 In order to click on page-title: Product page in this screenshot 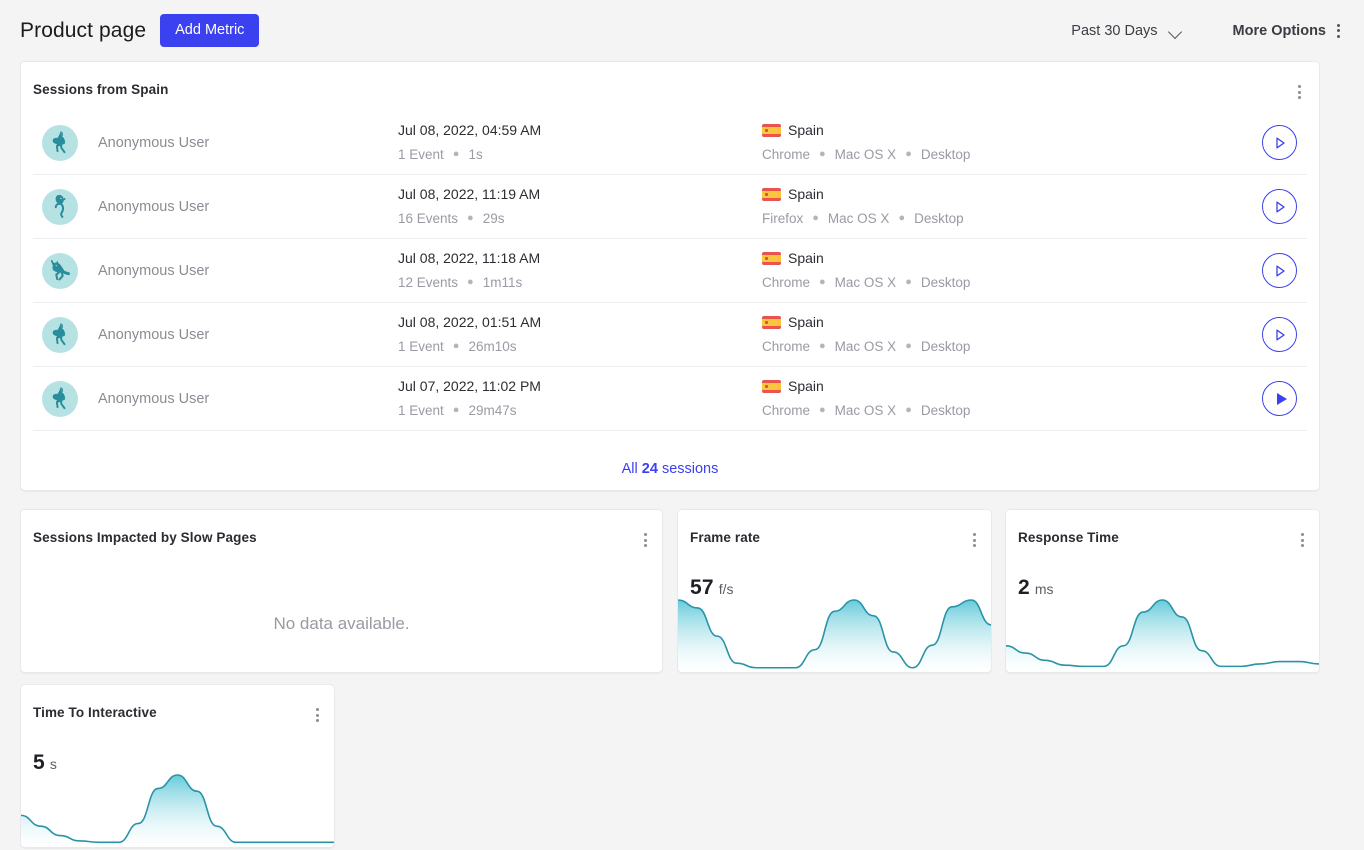, I will do `click(83, 30)`.